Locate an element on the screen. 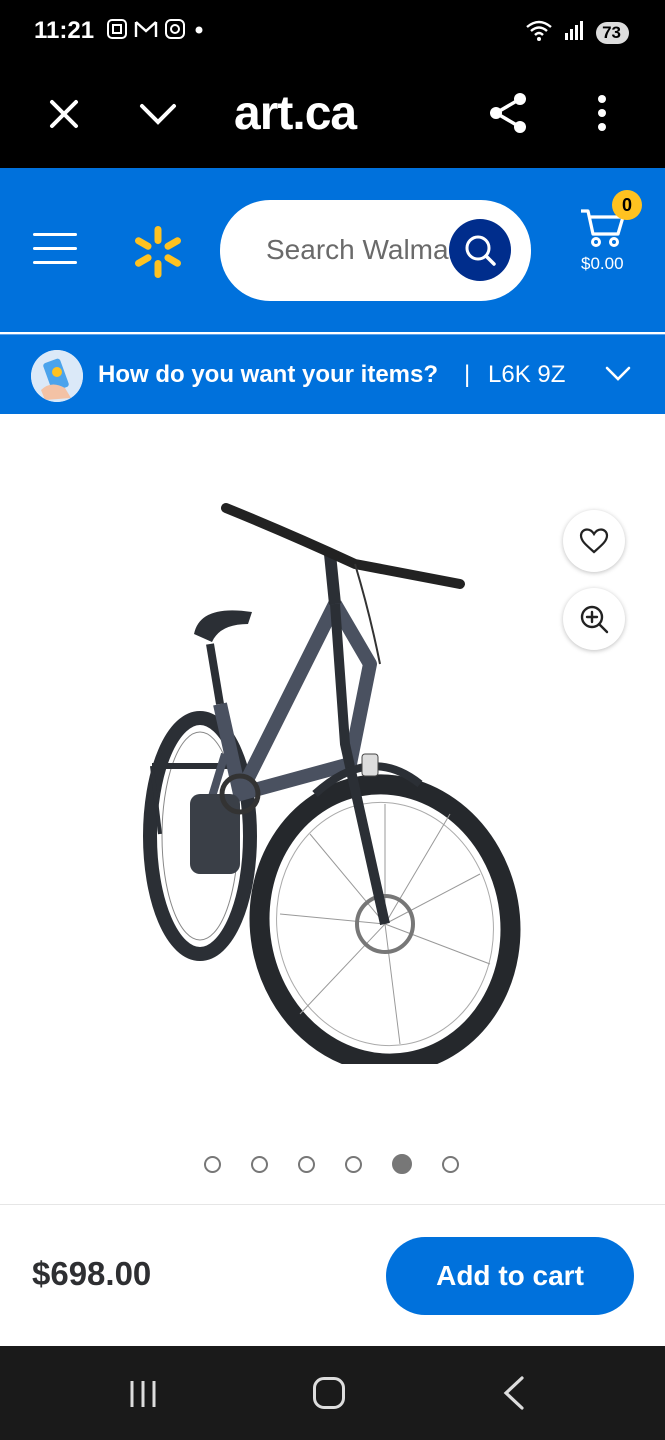 The width and height of the screenshot is (665, 1440). product-price: $698.00 is located at coordinates (92, 1273).